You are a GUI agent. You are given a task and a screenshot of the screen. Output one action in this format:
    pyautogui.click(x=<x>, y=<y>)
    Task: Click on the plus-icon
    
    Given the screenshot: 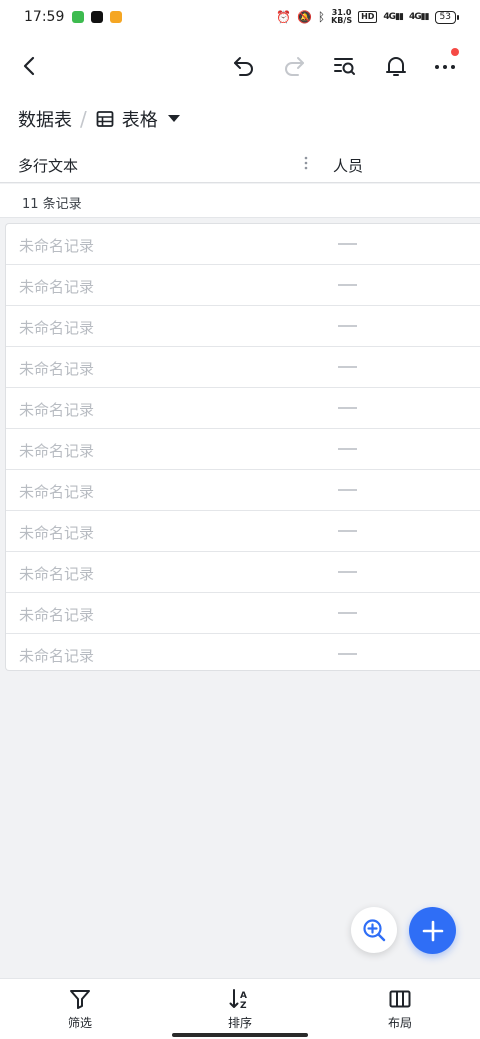 What is the action you would take?
    pyautogui.click(x=432, y=930)
    